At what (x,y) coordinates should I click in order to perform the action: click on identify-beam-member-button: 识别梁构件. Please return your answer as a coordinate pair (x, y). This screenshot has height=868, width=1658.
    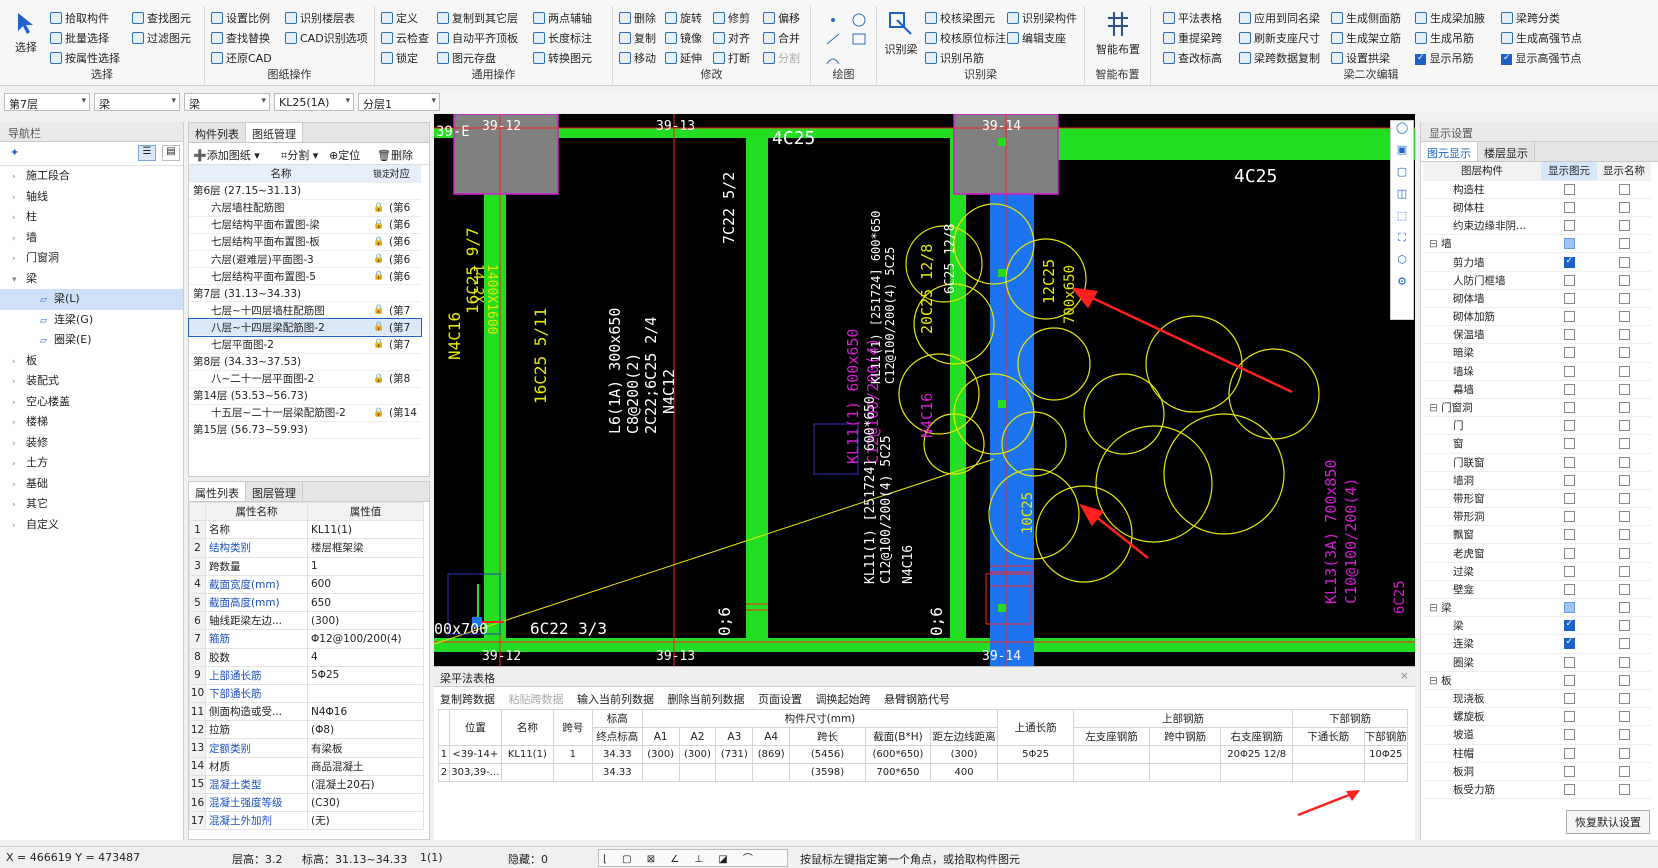
    Looking at the image, I should click on (1042, 18).